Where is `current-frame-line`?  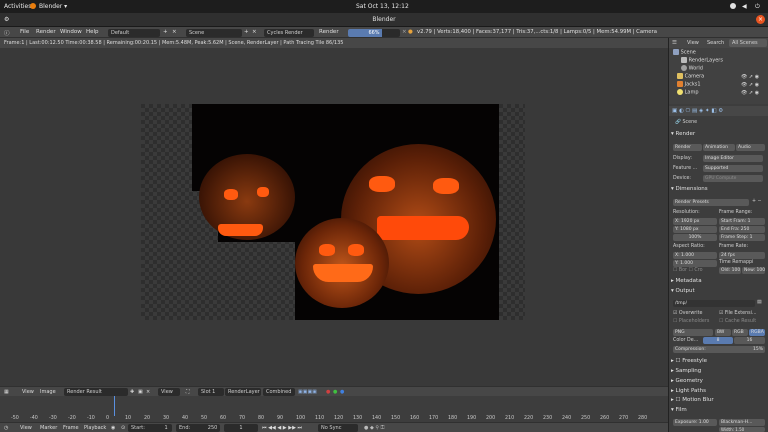
current-frame-line is located at coordinates (114, 406).